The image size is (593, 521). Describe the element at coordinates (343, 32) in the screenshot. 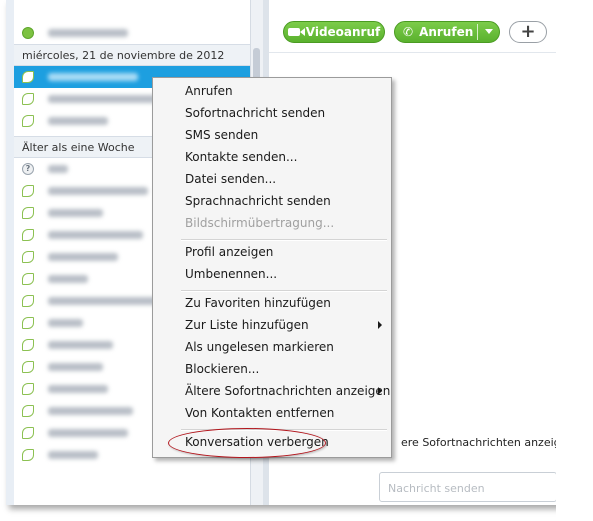

I see `video-call-label: Videoanruf` at that location.